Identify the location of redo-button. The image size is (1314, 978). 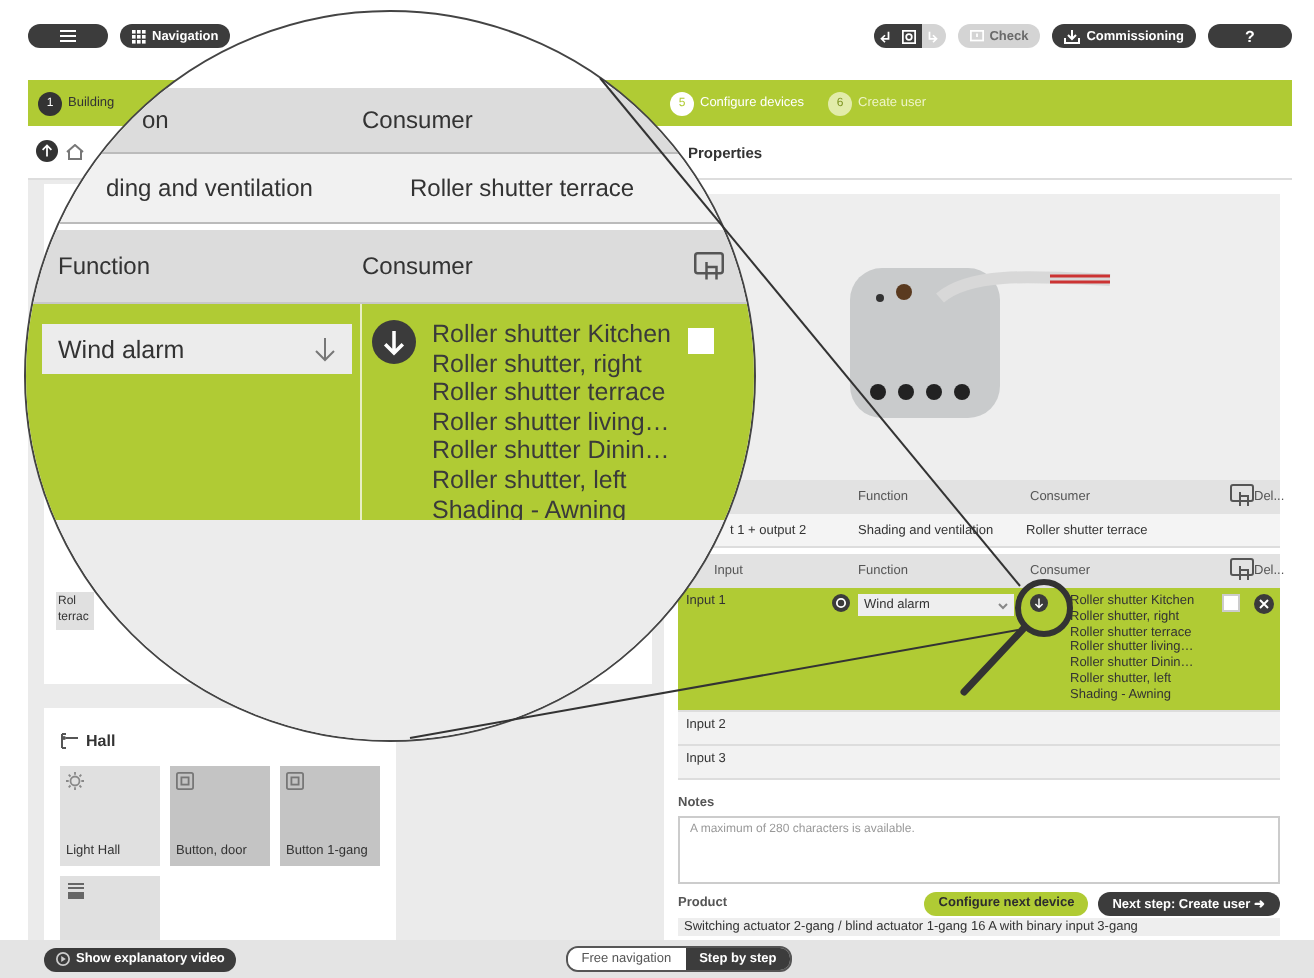
(933, 36).